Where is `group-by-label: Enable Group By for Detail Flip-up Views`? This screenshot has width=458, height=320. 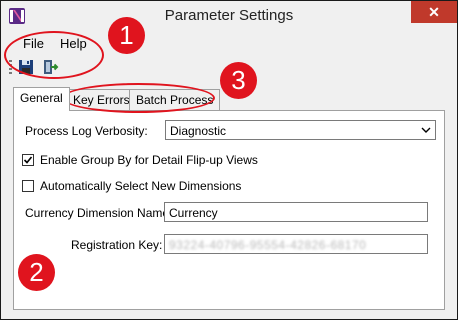 group-by-label: Enable Group By for Detail Flip-up Views is located at coordinates (149, 160).